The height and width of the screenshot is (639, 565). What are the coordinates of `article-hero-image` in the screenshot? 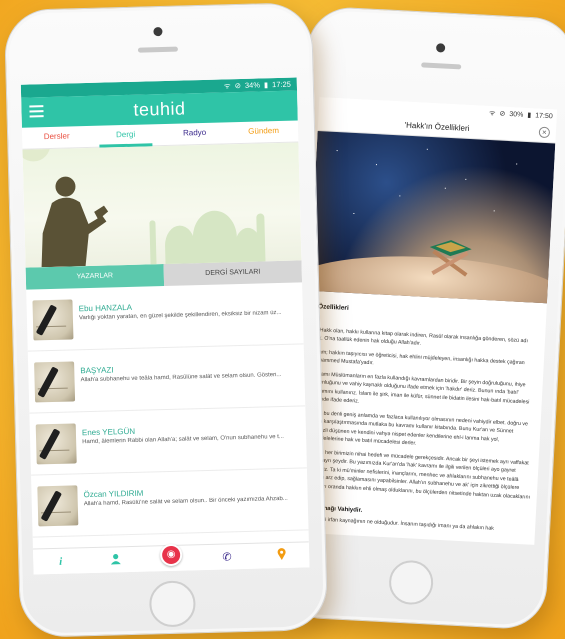 It's located at (432, 217).